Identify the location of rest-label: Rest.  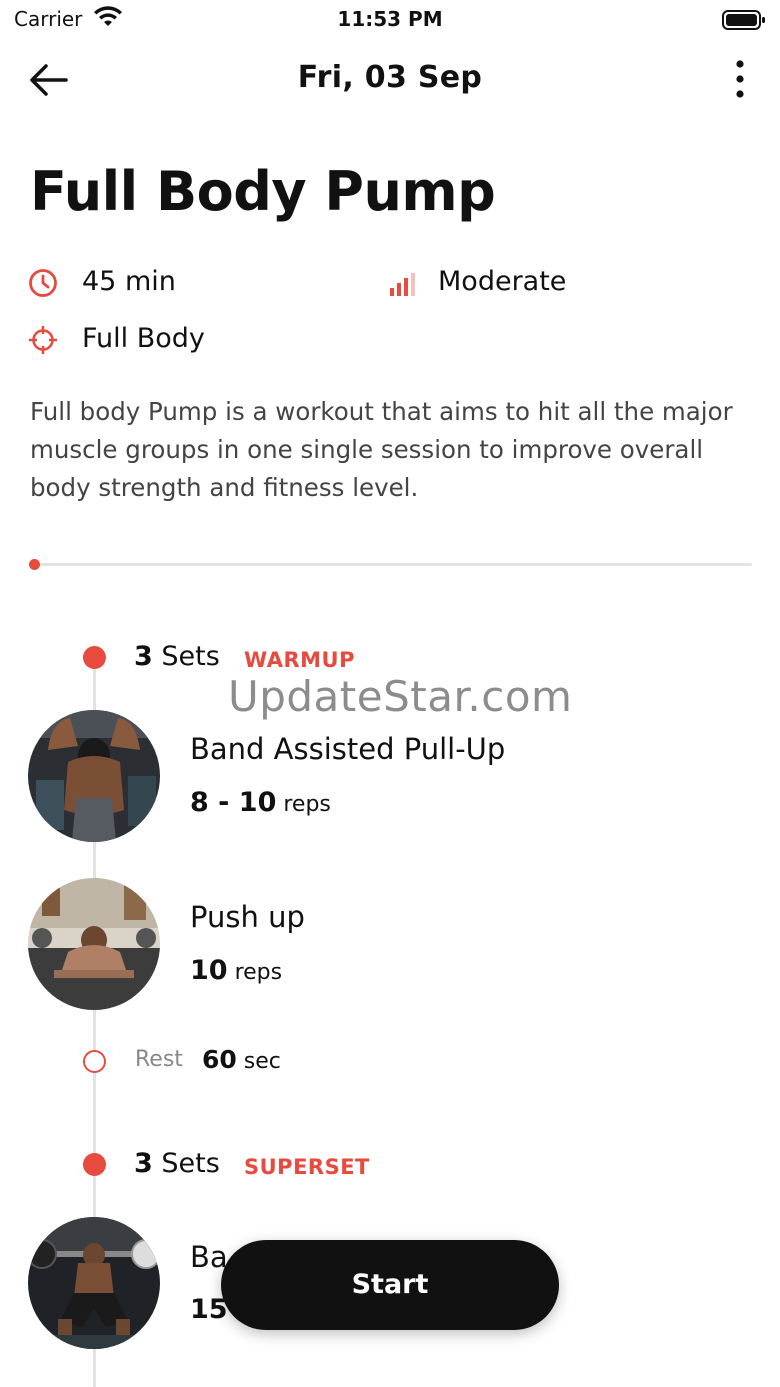
(159, 1059).